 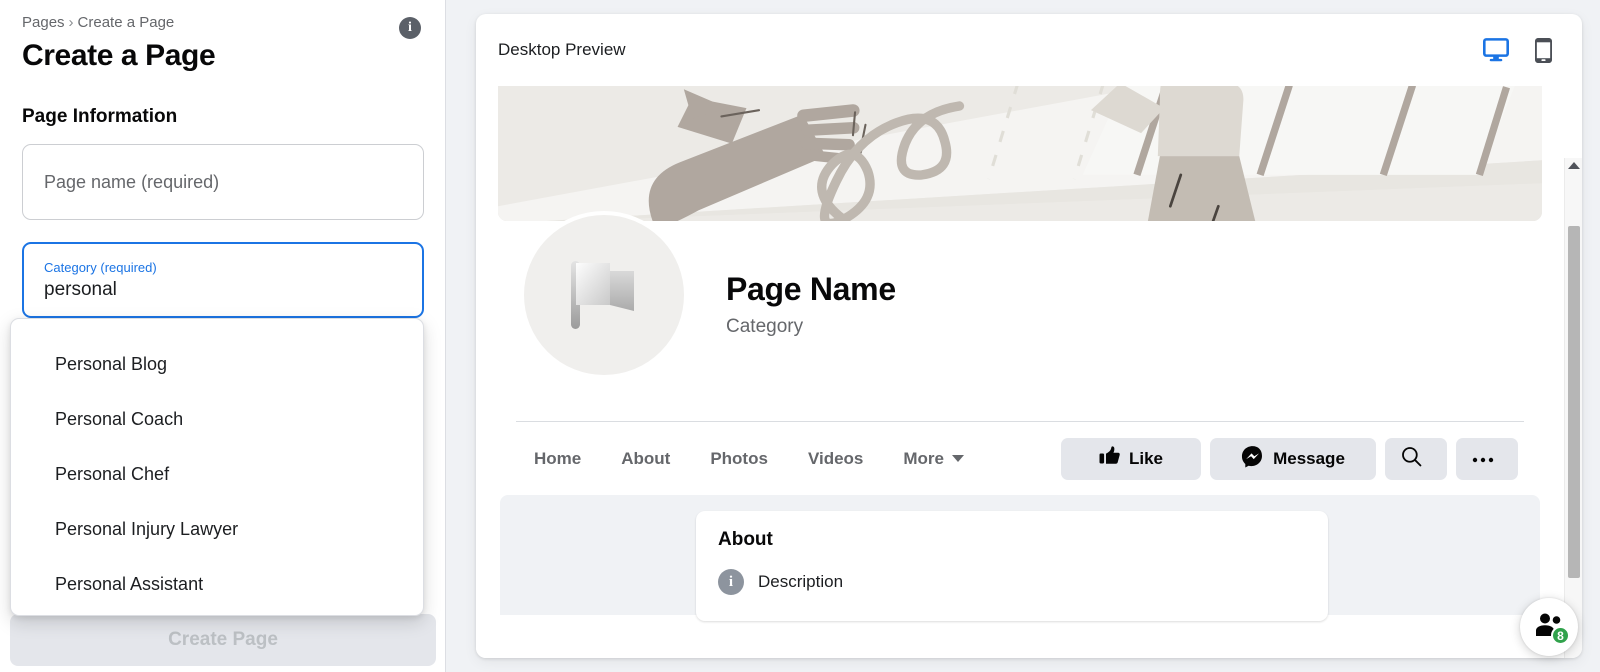 I want to click on nav-tab-photos: Photos, so click(x=739, y=459).